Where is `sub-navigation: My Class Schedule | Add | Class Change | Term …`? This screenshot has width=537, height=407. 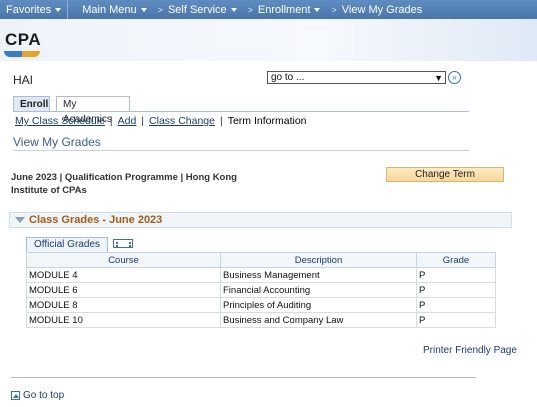 sub-navigation: My Class Schedule | Add | Class Change | Term … is located at coordinates (161, 121).